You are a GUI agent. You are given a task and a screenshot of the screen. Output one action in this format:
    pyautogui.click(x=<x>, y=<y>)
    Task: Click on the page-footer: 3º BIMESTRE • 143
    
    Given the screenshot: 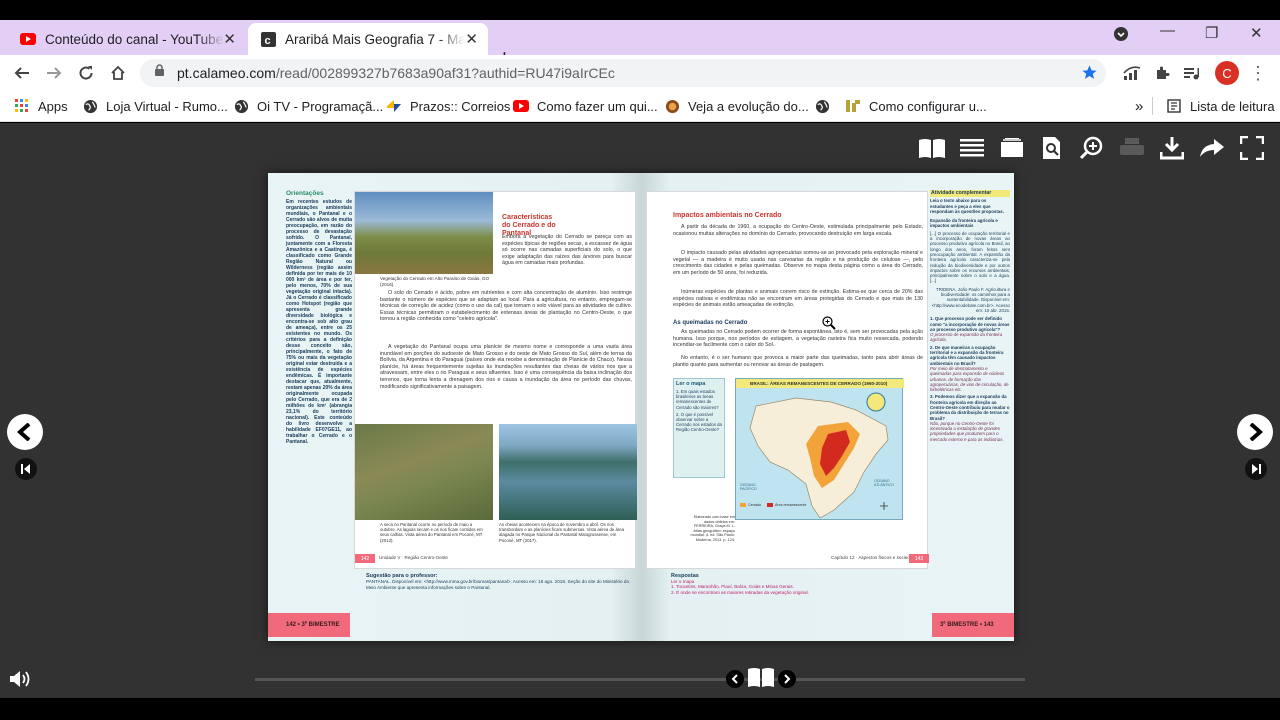 What is the action you would take?
    pyautogui.click(x=973, y=625)
    